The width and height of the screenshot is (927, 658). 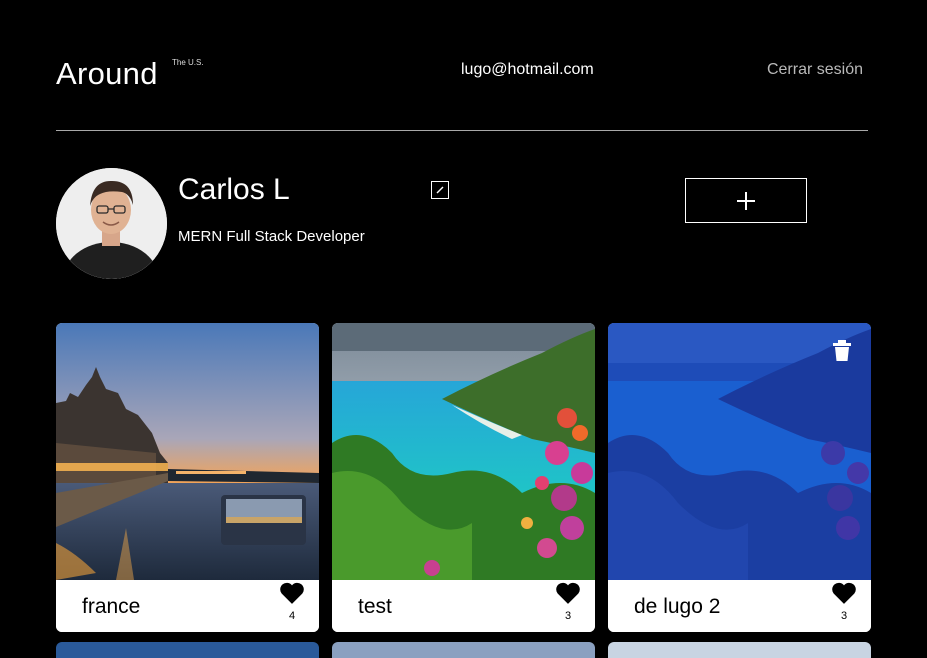 I want to click on plus-icon, so click(x=746, y=200).